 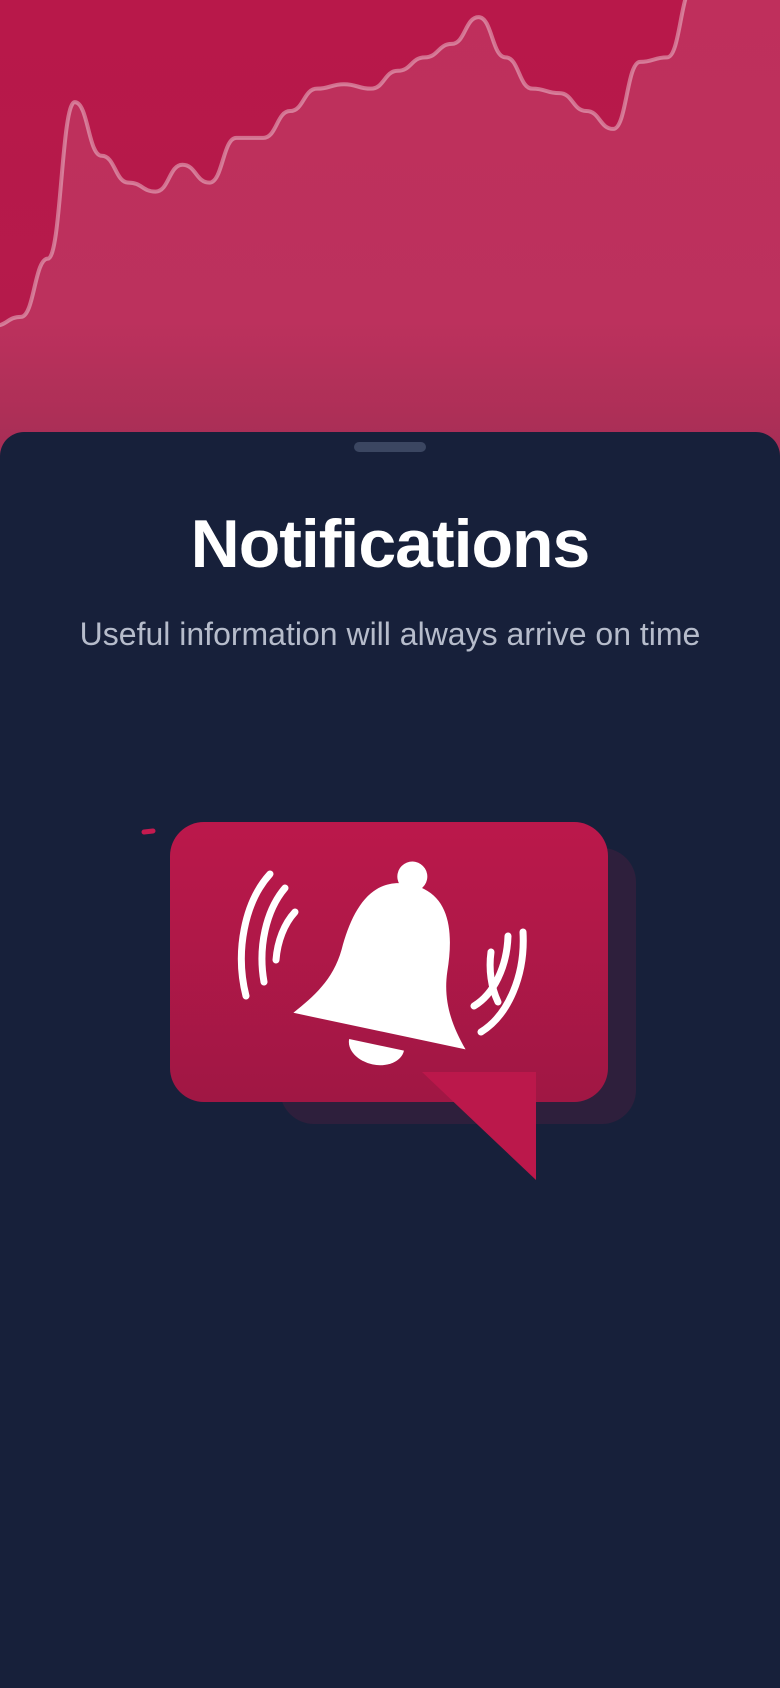 What do you see at coordinates (390, 447) in the screenshot?
I see `sheet-grabber-handle` at bounding box center [390, 447].